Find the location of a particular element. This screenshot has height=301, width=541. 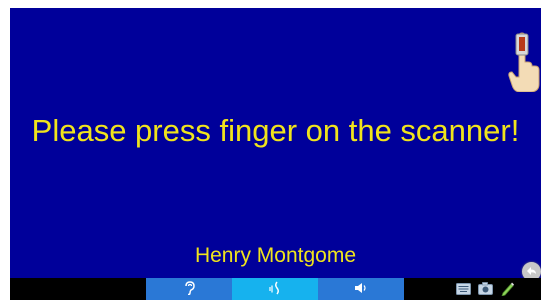

bottom-toolbar is located at coordinates (275, 289).